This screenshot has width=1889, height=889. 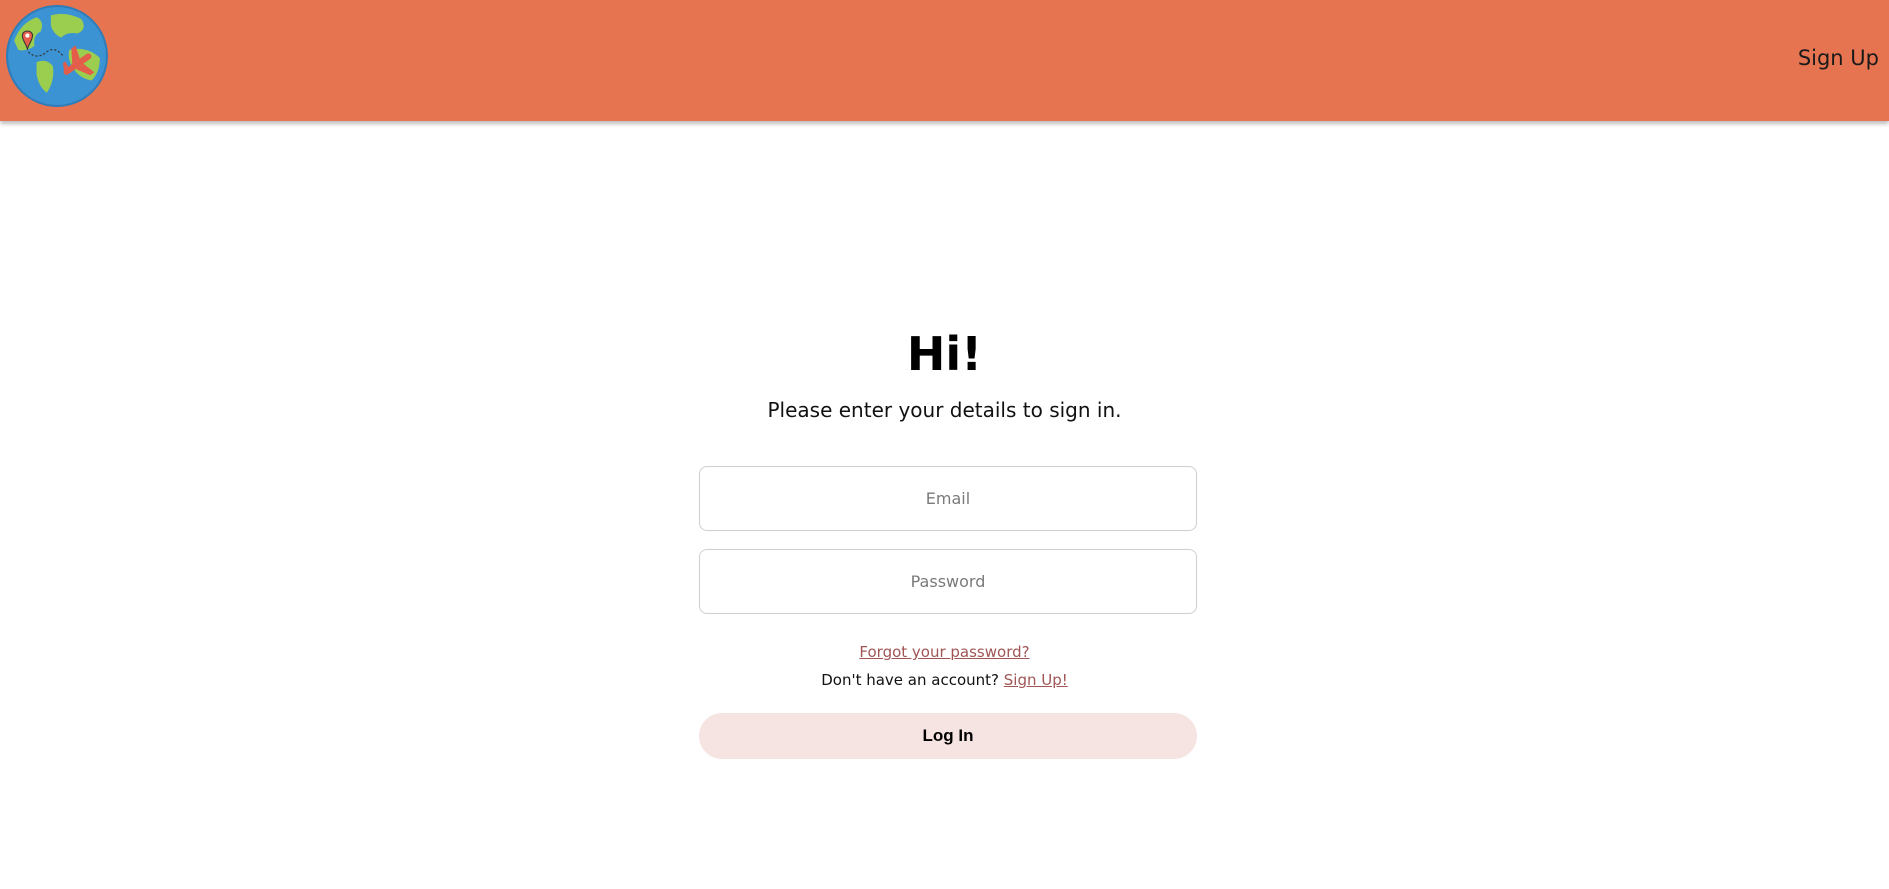 What do you see at coordinates (1036, 680) in the screenshot?
I see `signup-link: Sign Up!` at bounding box center [1036, 680].